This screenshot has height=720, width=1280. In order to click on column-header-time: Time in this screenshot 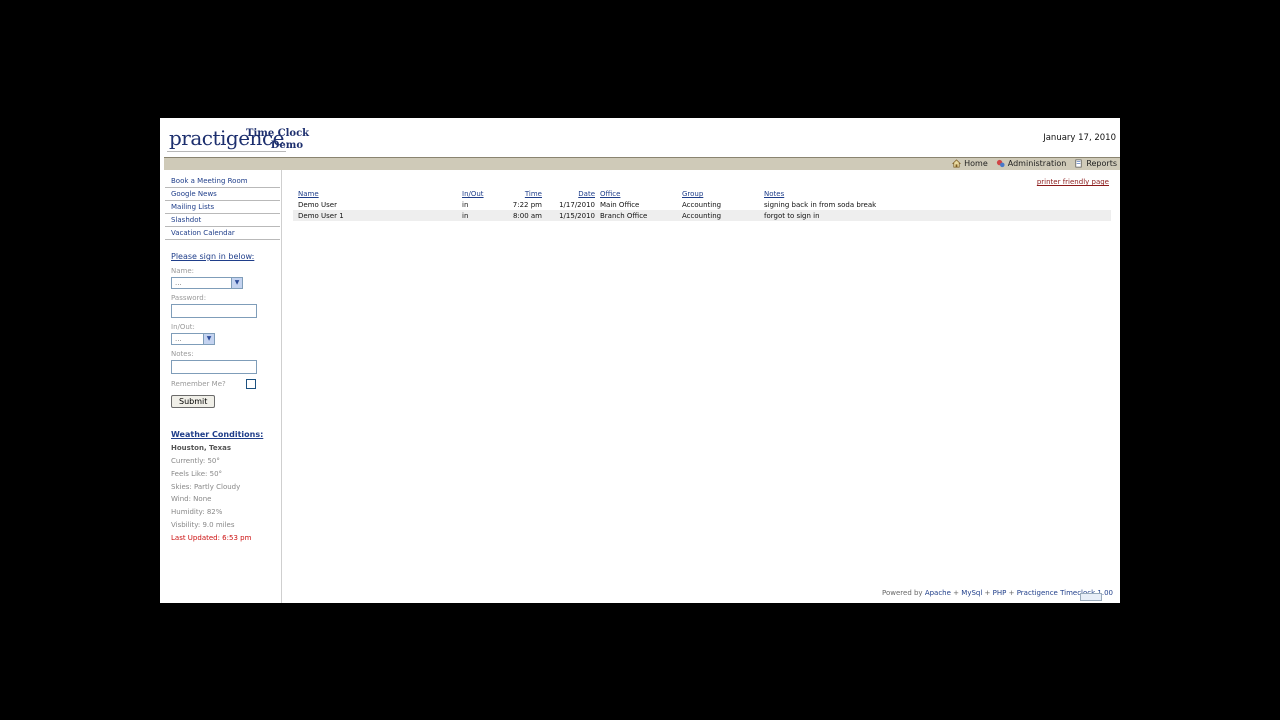, I will do `click(522, 194)`.